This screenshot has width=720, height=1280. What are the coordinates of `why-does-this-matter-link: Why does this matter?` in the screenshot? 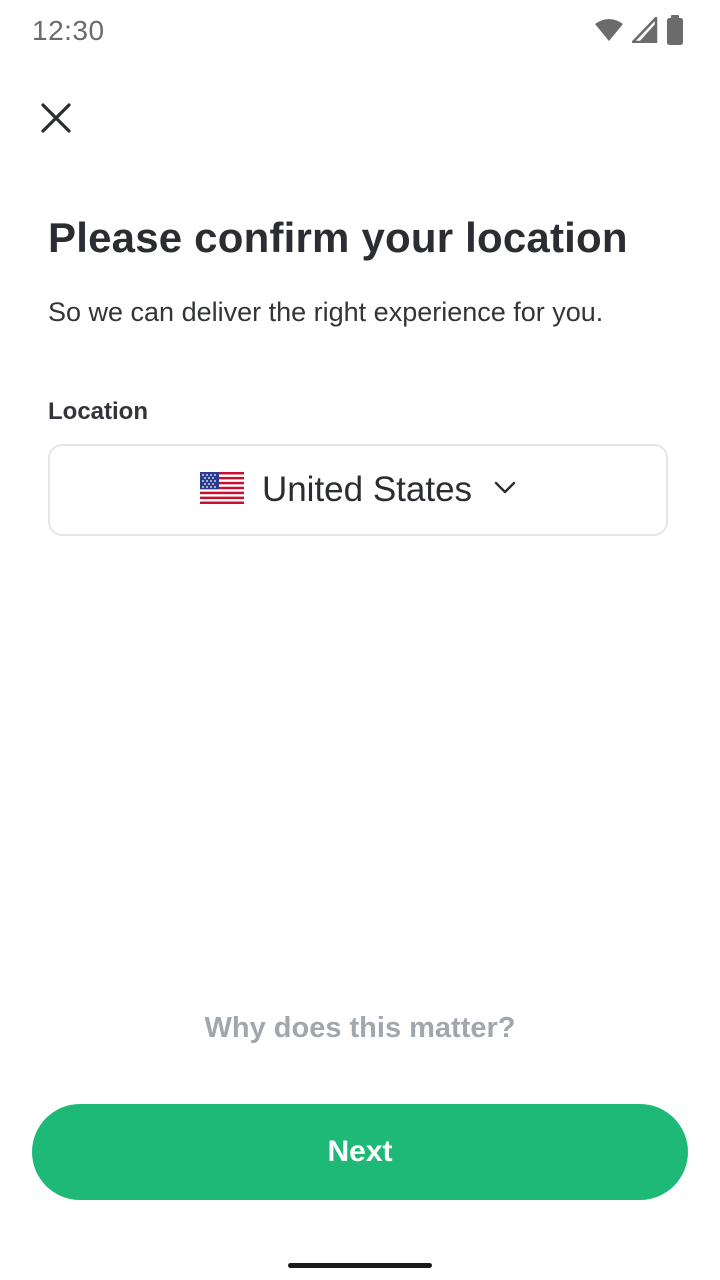 It's located at (360, 1028).